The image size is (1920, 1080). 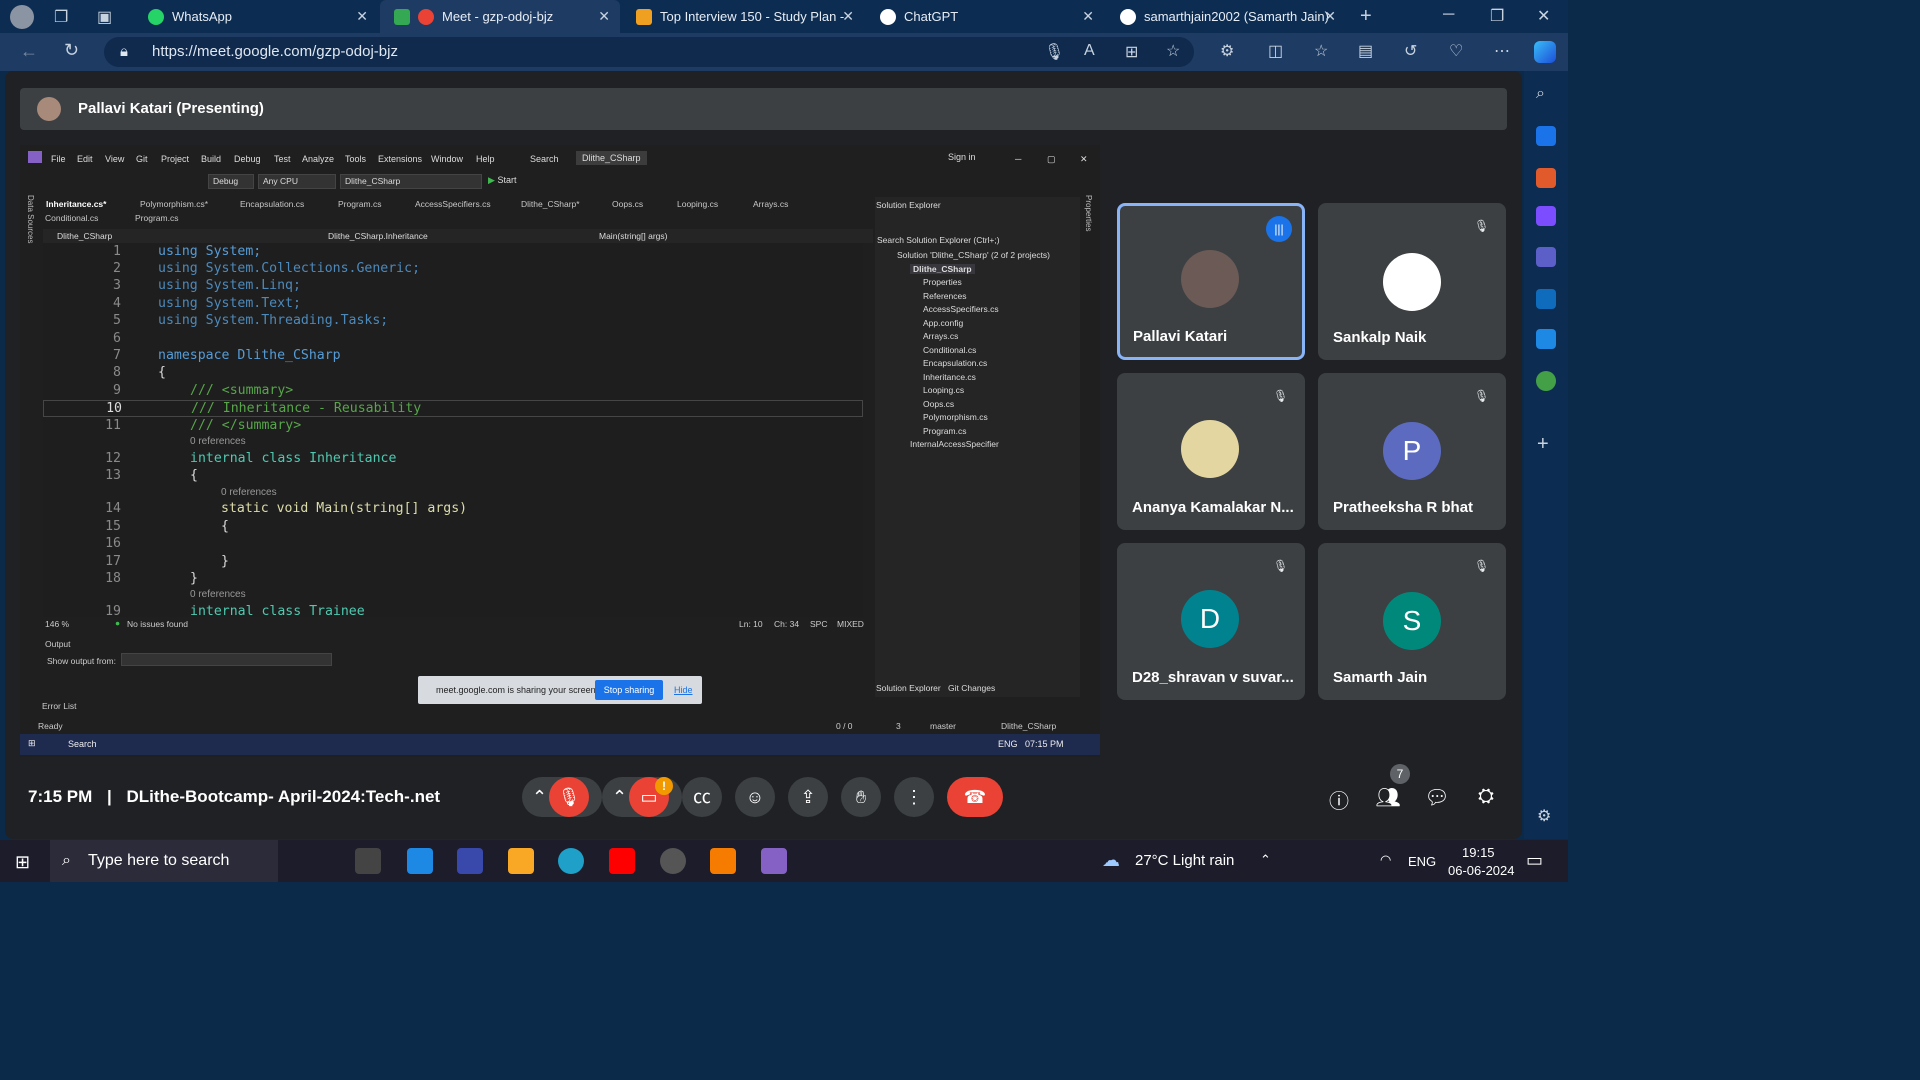 I want to click on codelens-references: 0 references, so click(x=218, y=441).